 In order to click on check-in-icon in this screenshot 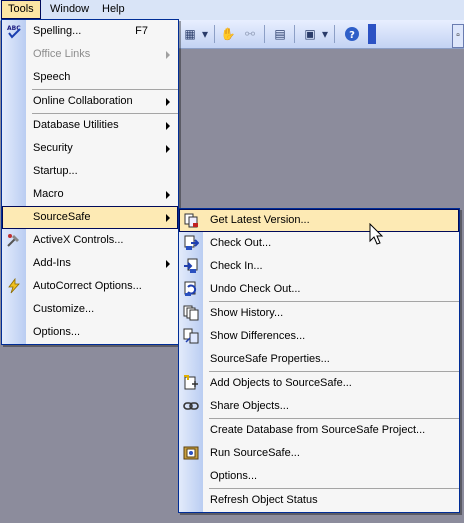, I will do `click(191, 266)`.